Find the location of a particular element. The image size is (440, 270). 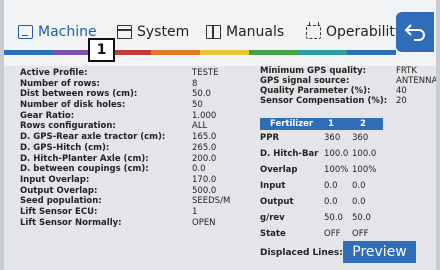

param-row: Dist between rows (cm): 50.0 is located at coordinates (135, 94).